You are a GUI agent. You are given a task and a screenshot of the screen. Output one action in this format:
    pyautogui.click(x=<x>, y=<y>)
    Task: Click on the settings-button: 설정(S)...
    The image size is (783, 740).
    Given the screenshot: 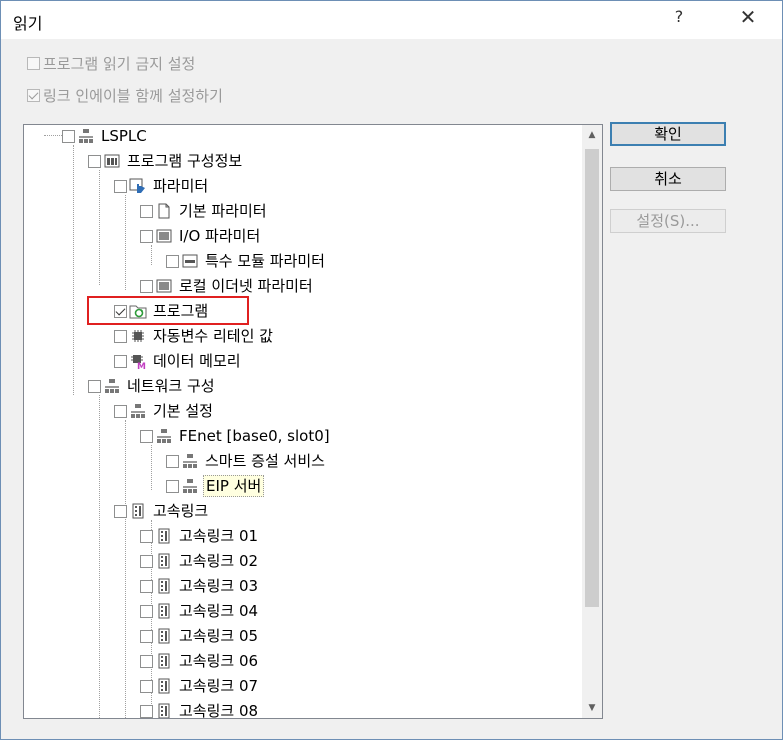 What is the action you would take?
    pyautogui.click(x=668, y=221)
    